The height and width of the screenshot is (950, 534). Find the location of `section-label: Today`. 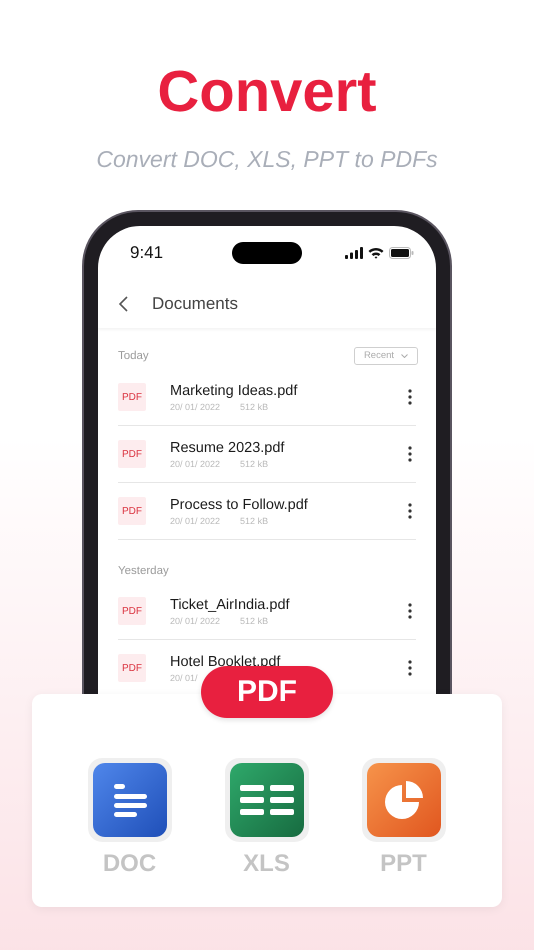

section-label: Today is located at coordinates (133, 356).